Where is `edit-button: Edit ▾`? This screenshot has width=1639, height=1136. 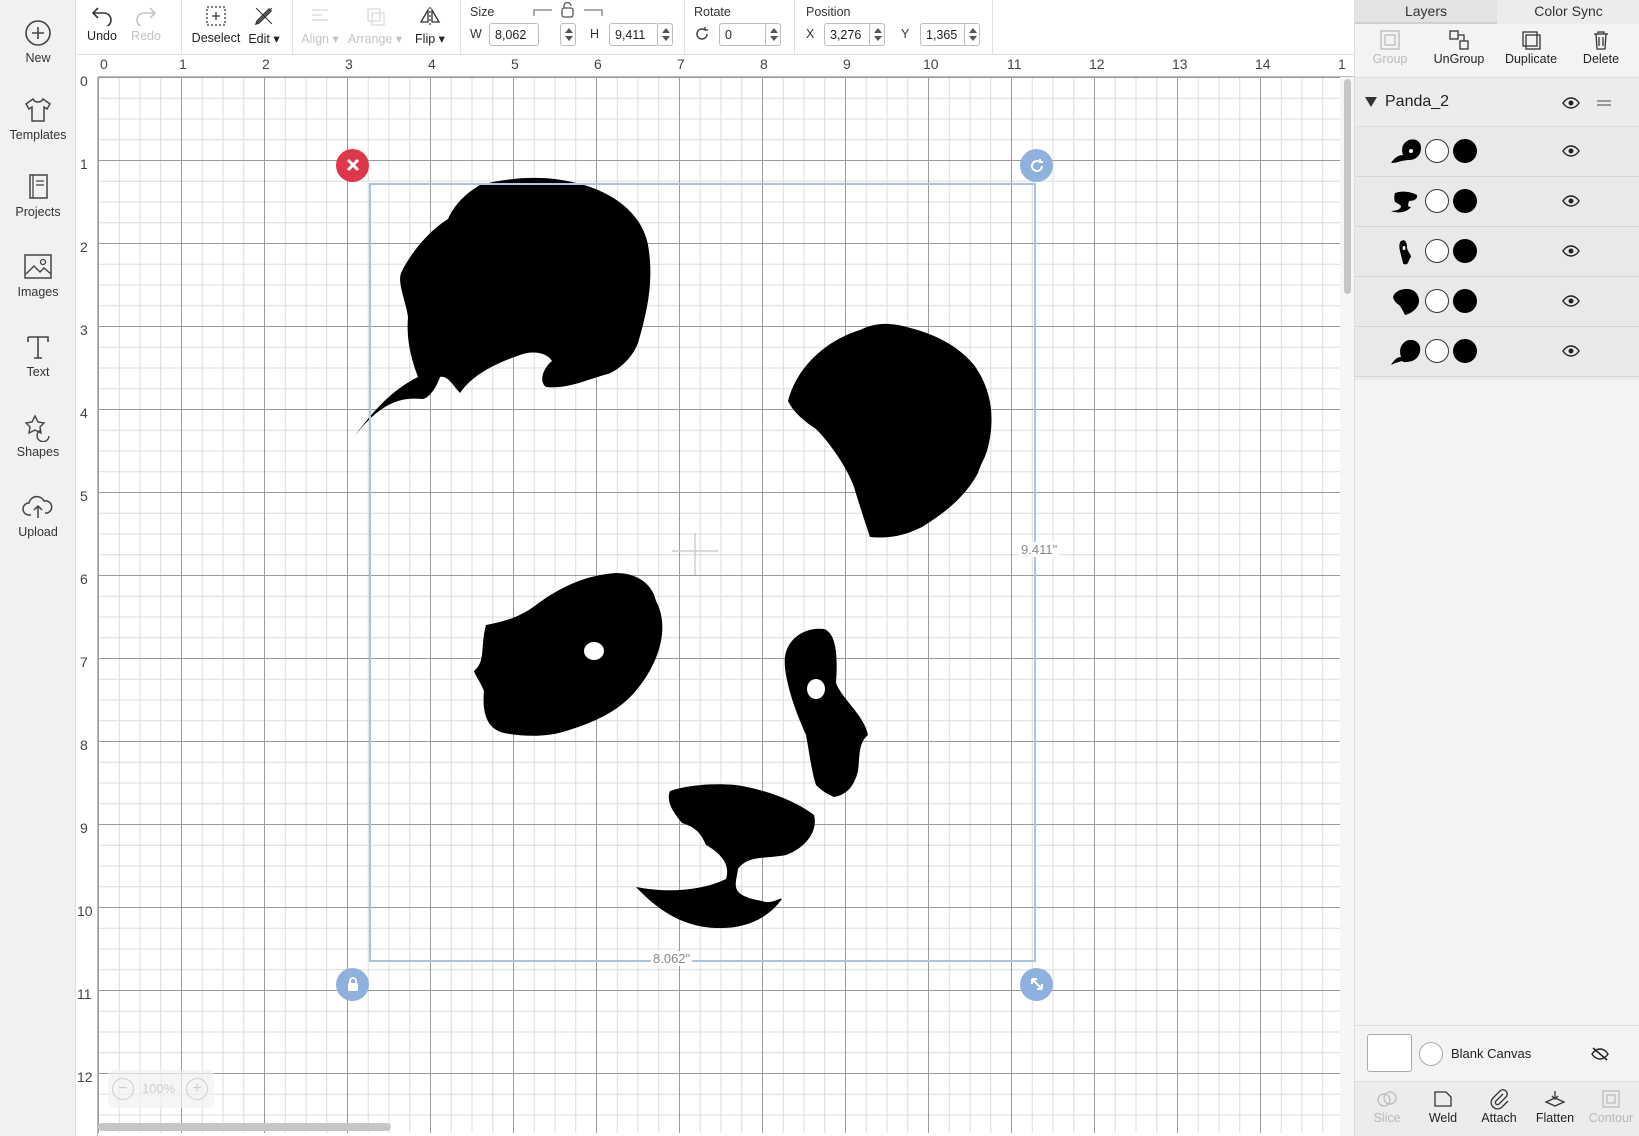
edit-button: Edit ▾ is located at coordinates (264, 27).